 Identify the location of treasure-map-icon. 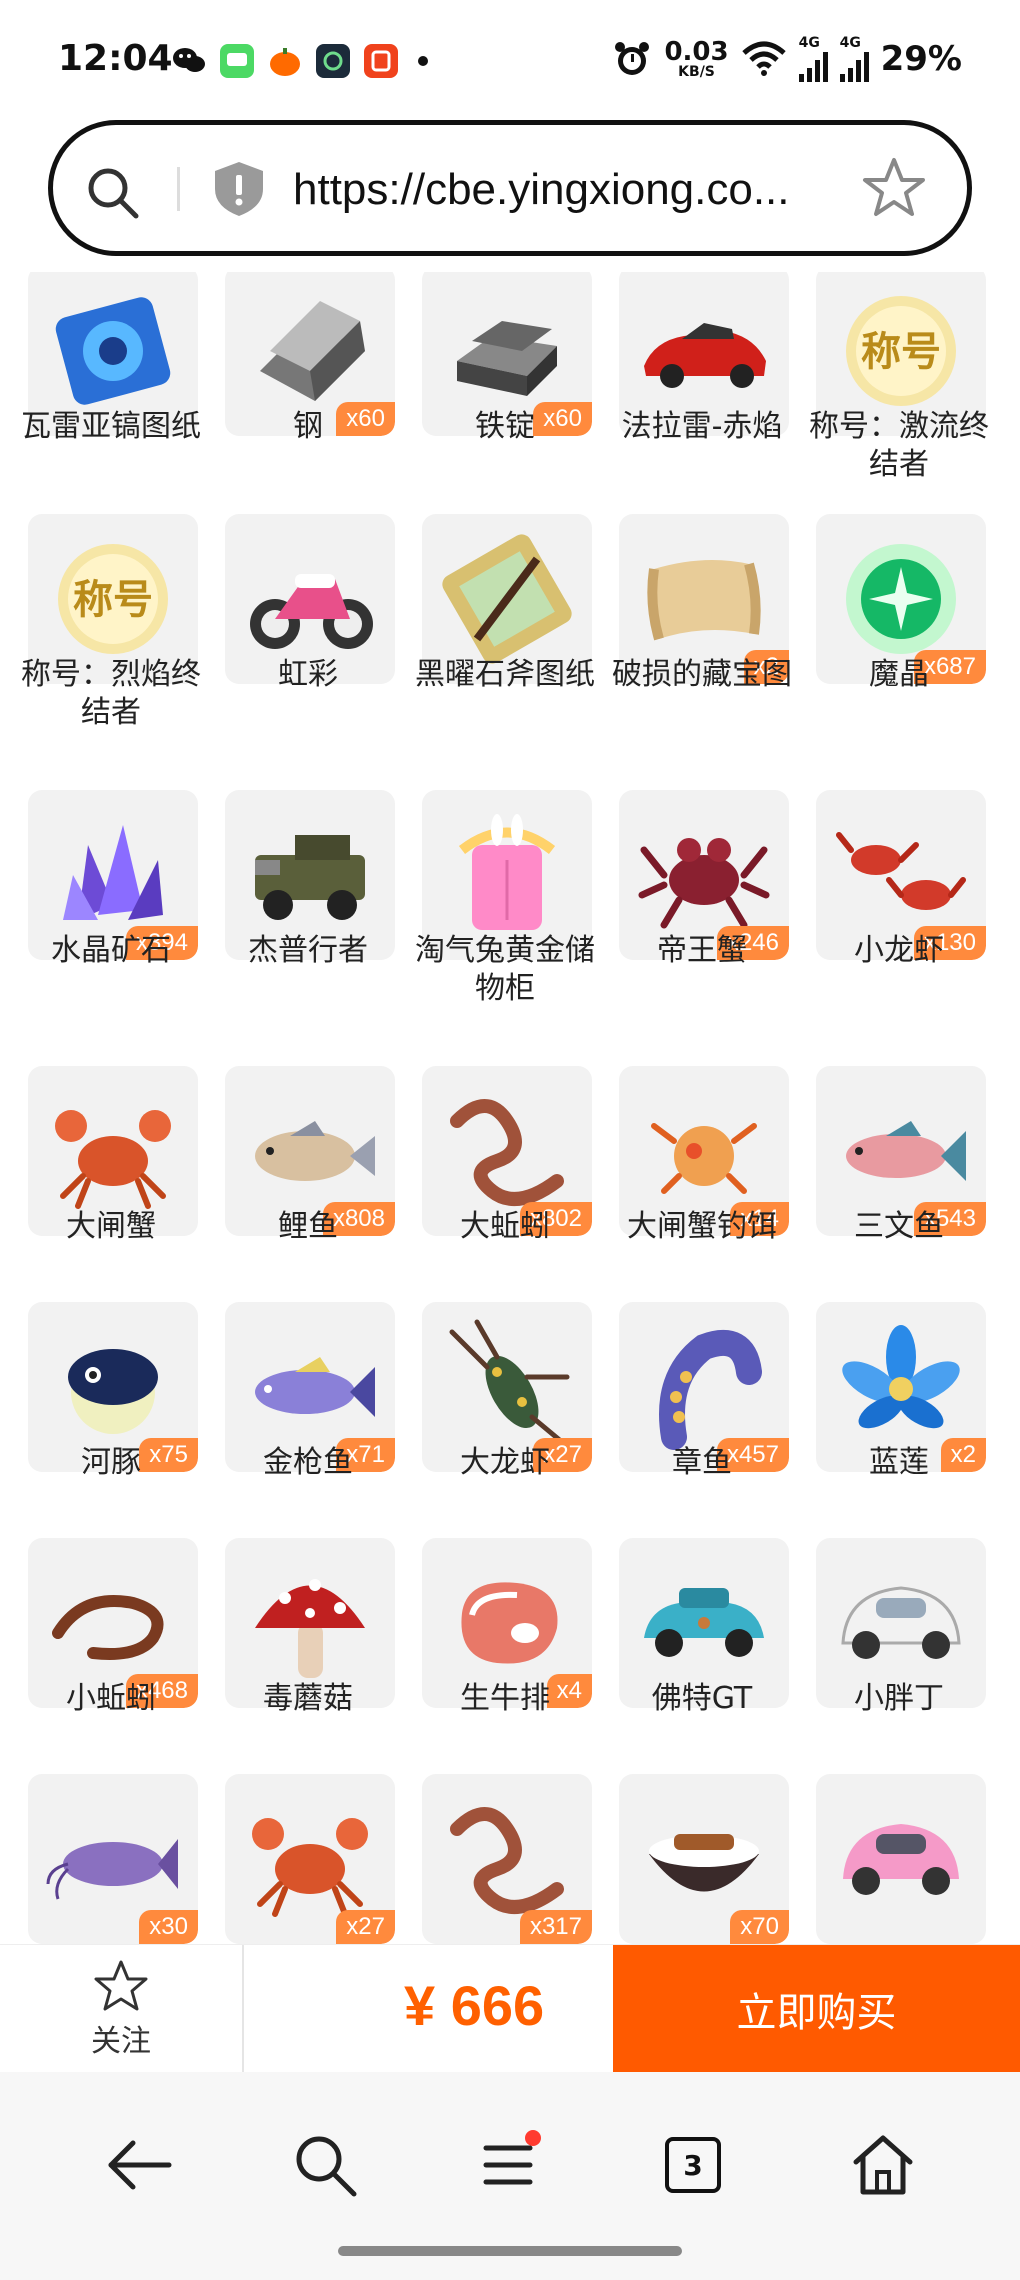
(704, 600).